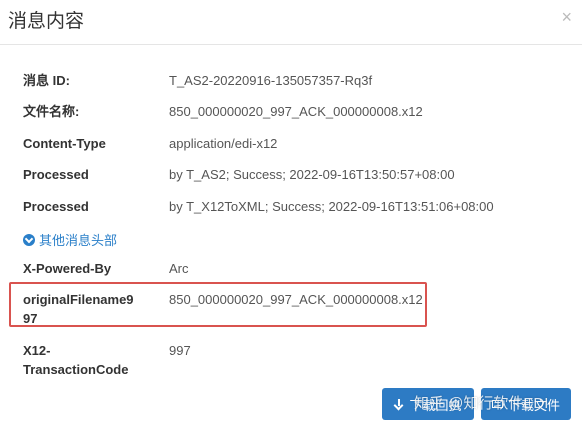 This screenshot has width=582, height=428. Describe the element at coordinates (29, 239) in the screenshot. I see `chevron-circle-down-icon` at that location.